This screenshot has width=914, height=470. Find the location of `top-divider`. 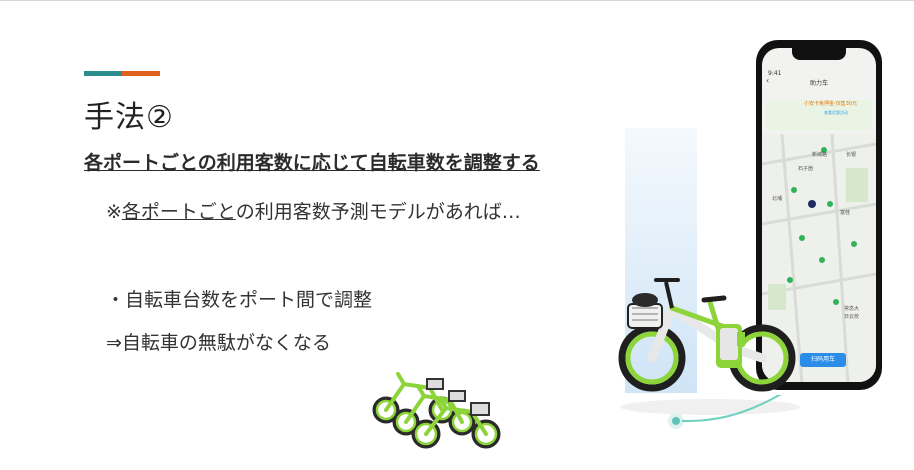

top-divider is located at coordinates (457, 0).